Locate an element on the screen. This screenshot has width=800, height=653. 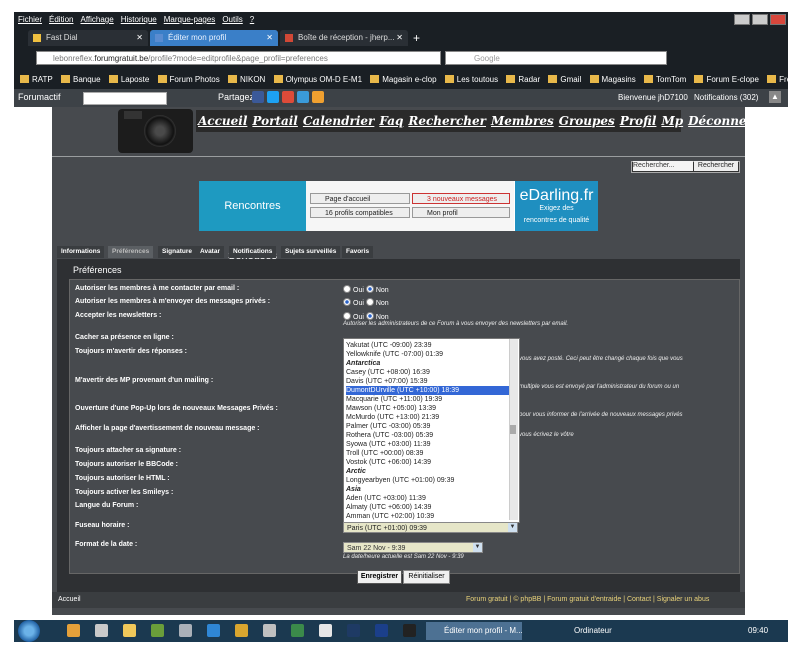
rss-icon is located at coordinates (318, 97).